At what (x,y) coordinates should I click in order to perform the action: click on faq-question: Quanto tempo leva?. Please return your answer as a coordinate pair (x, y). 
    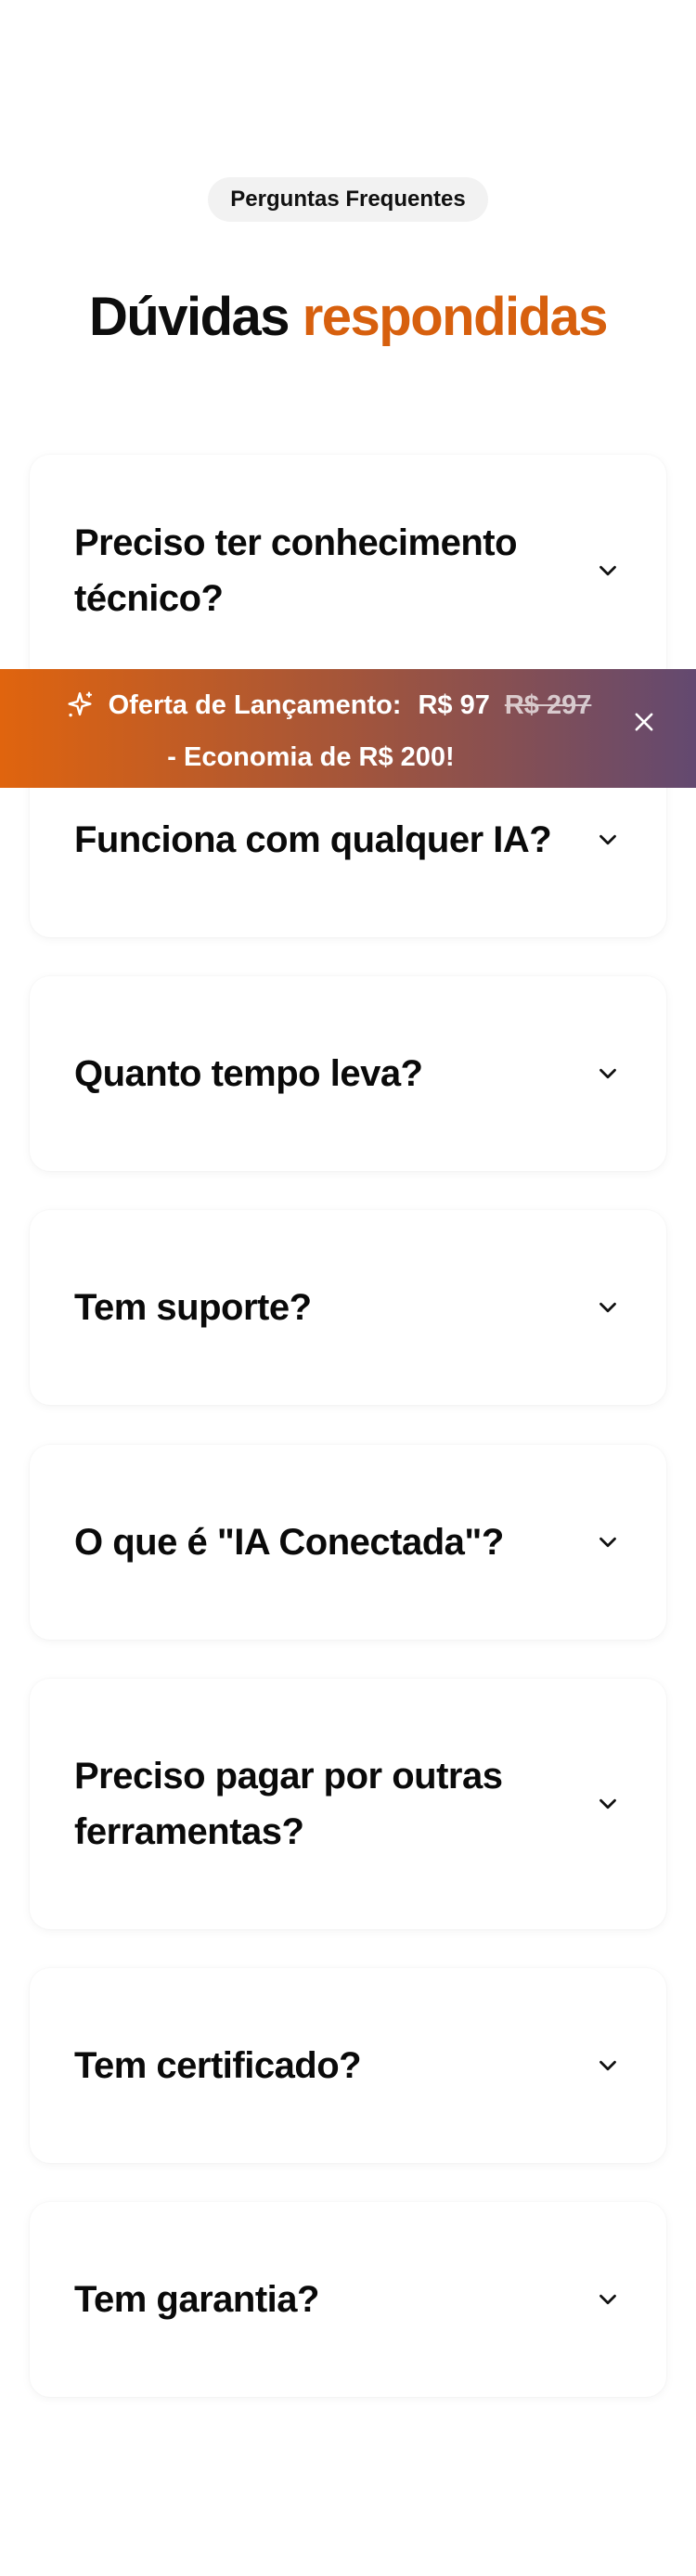
    Looking at the image, I should click on (249, 1073).